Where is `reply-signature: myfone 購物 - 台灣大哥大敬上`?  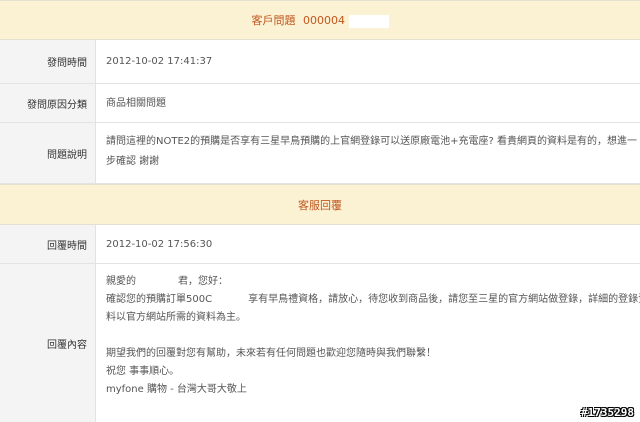 reply-signature: myfone 購物 - 台灣大哥大敬上 is located at coordinates (176, 389).